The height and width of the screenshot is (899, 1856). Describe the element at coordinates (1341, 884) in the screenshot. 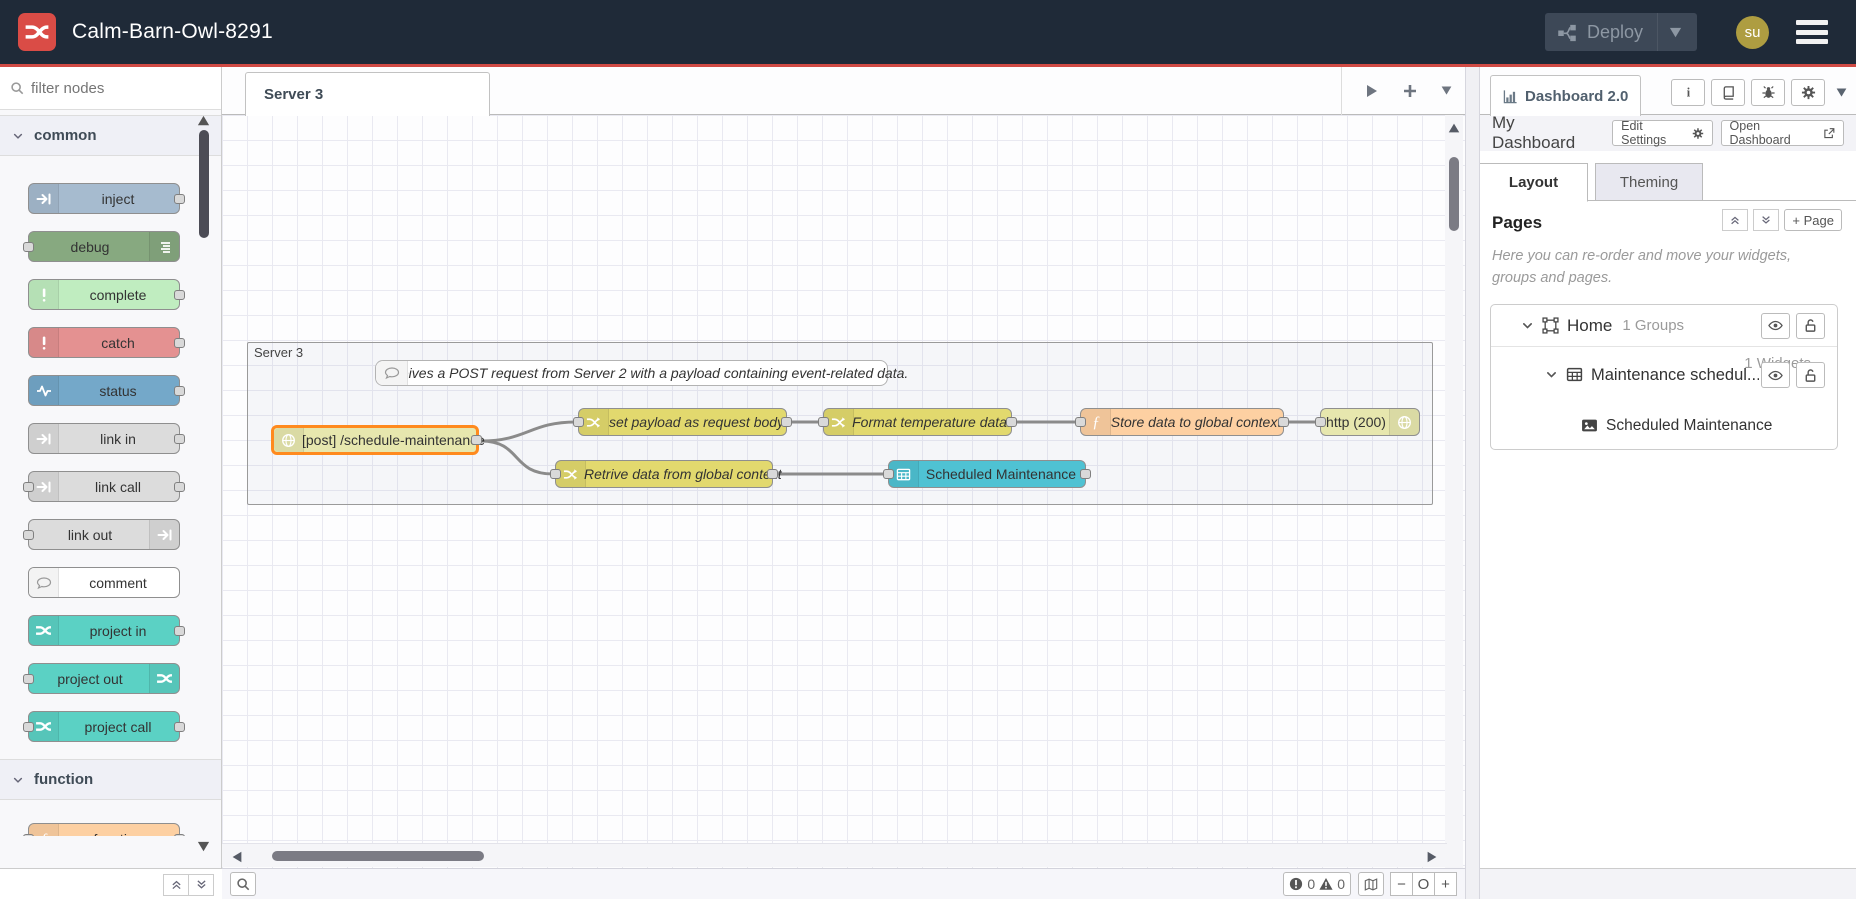

I see `warning-count: 0` at that location.